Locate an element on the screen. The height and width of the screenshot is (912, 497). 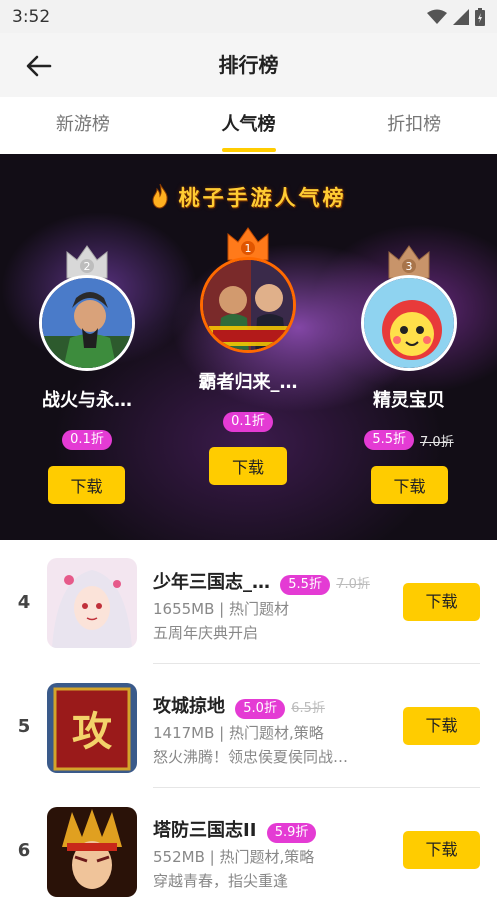
game-art-image: 攻 is located at coordinates (92, 728).